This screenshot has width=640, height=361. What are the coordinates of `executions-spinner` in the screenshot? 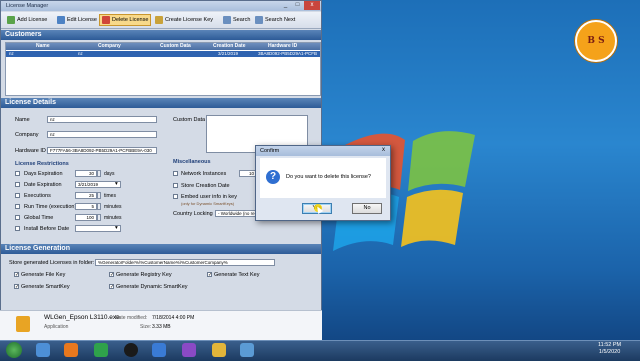 It's located at (99, 195).